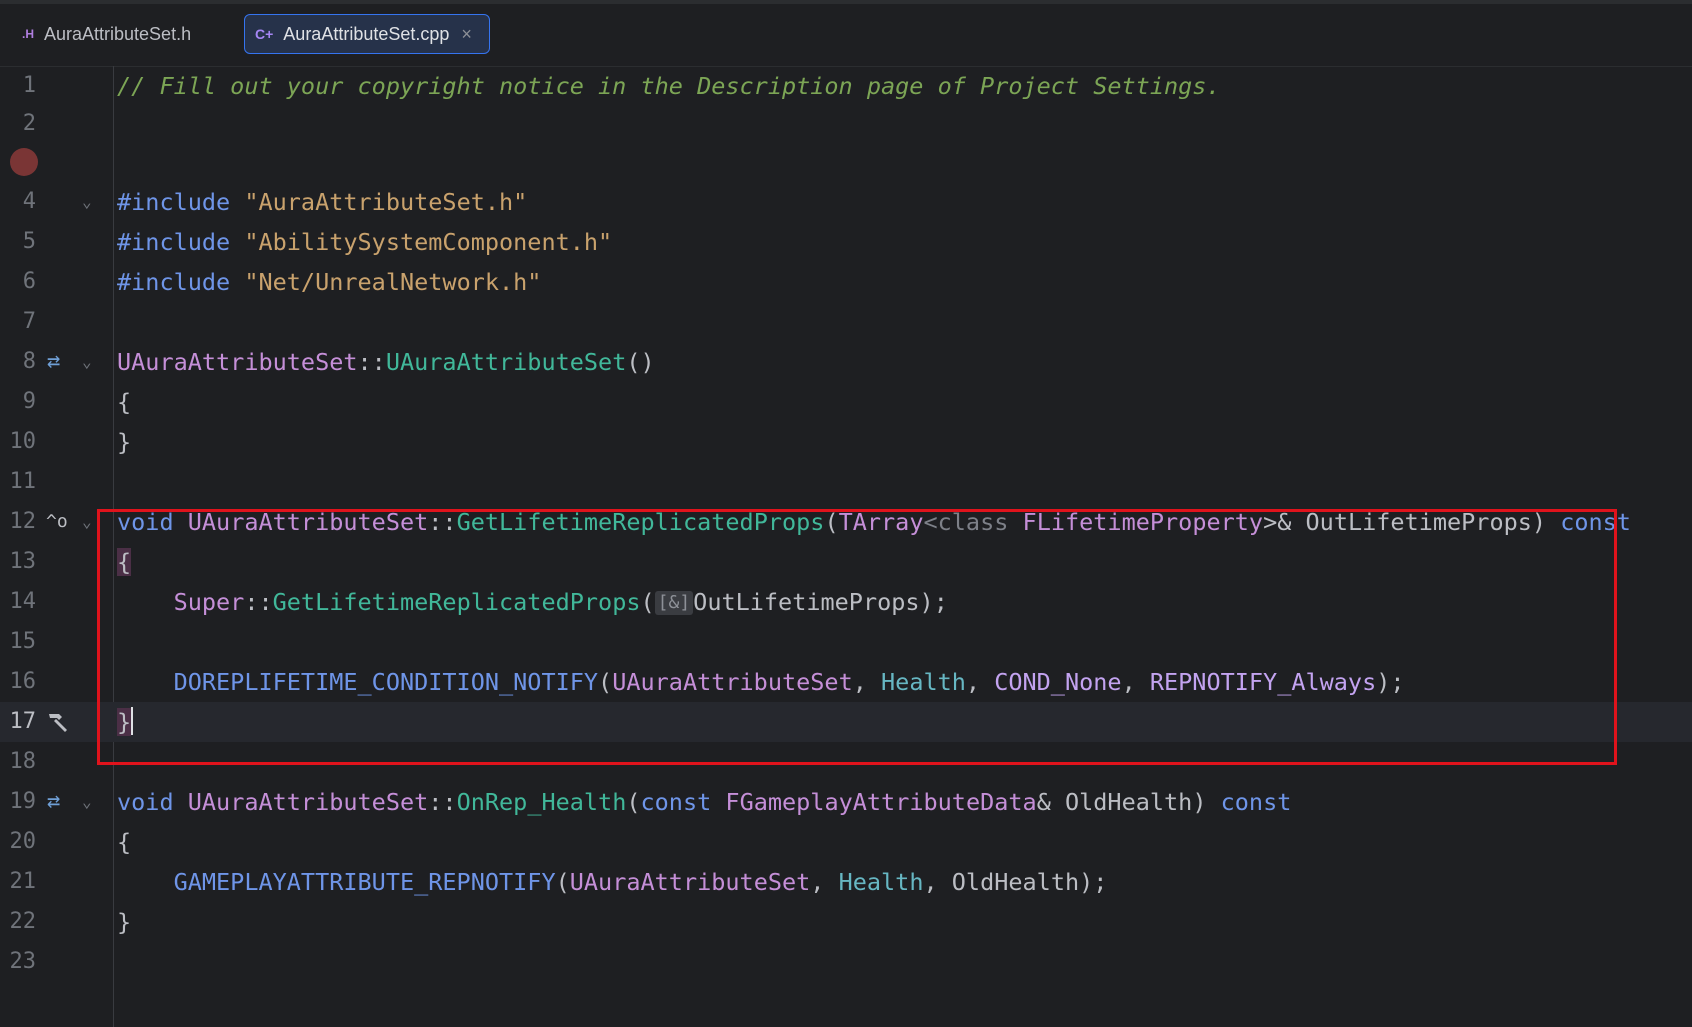 Image resolution: width=1692 pixels, height=1027 pixels. What do you see at coordinates (23, 481) in the screenshot?
I see `line-number: 11` at bounding box center [23, 481].